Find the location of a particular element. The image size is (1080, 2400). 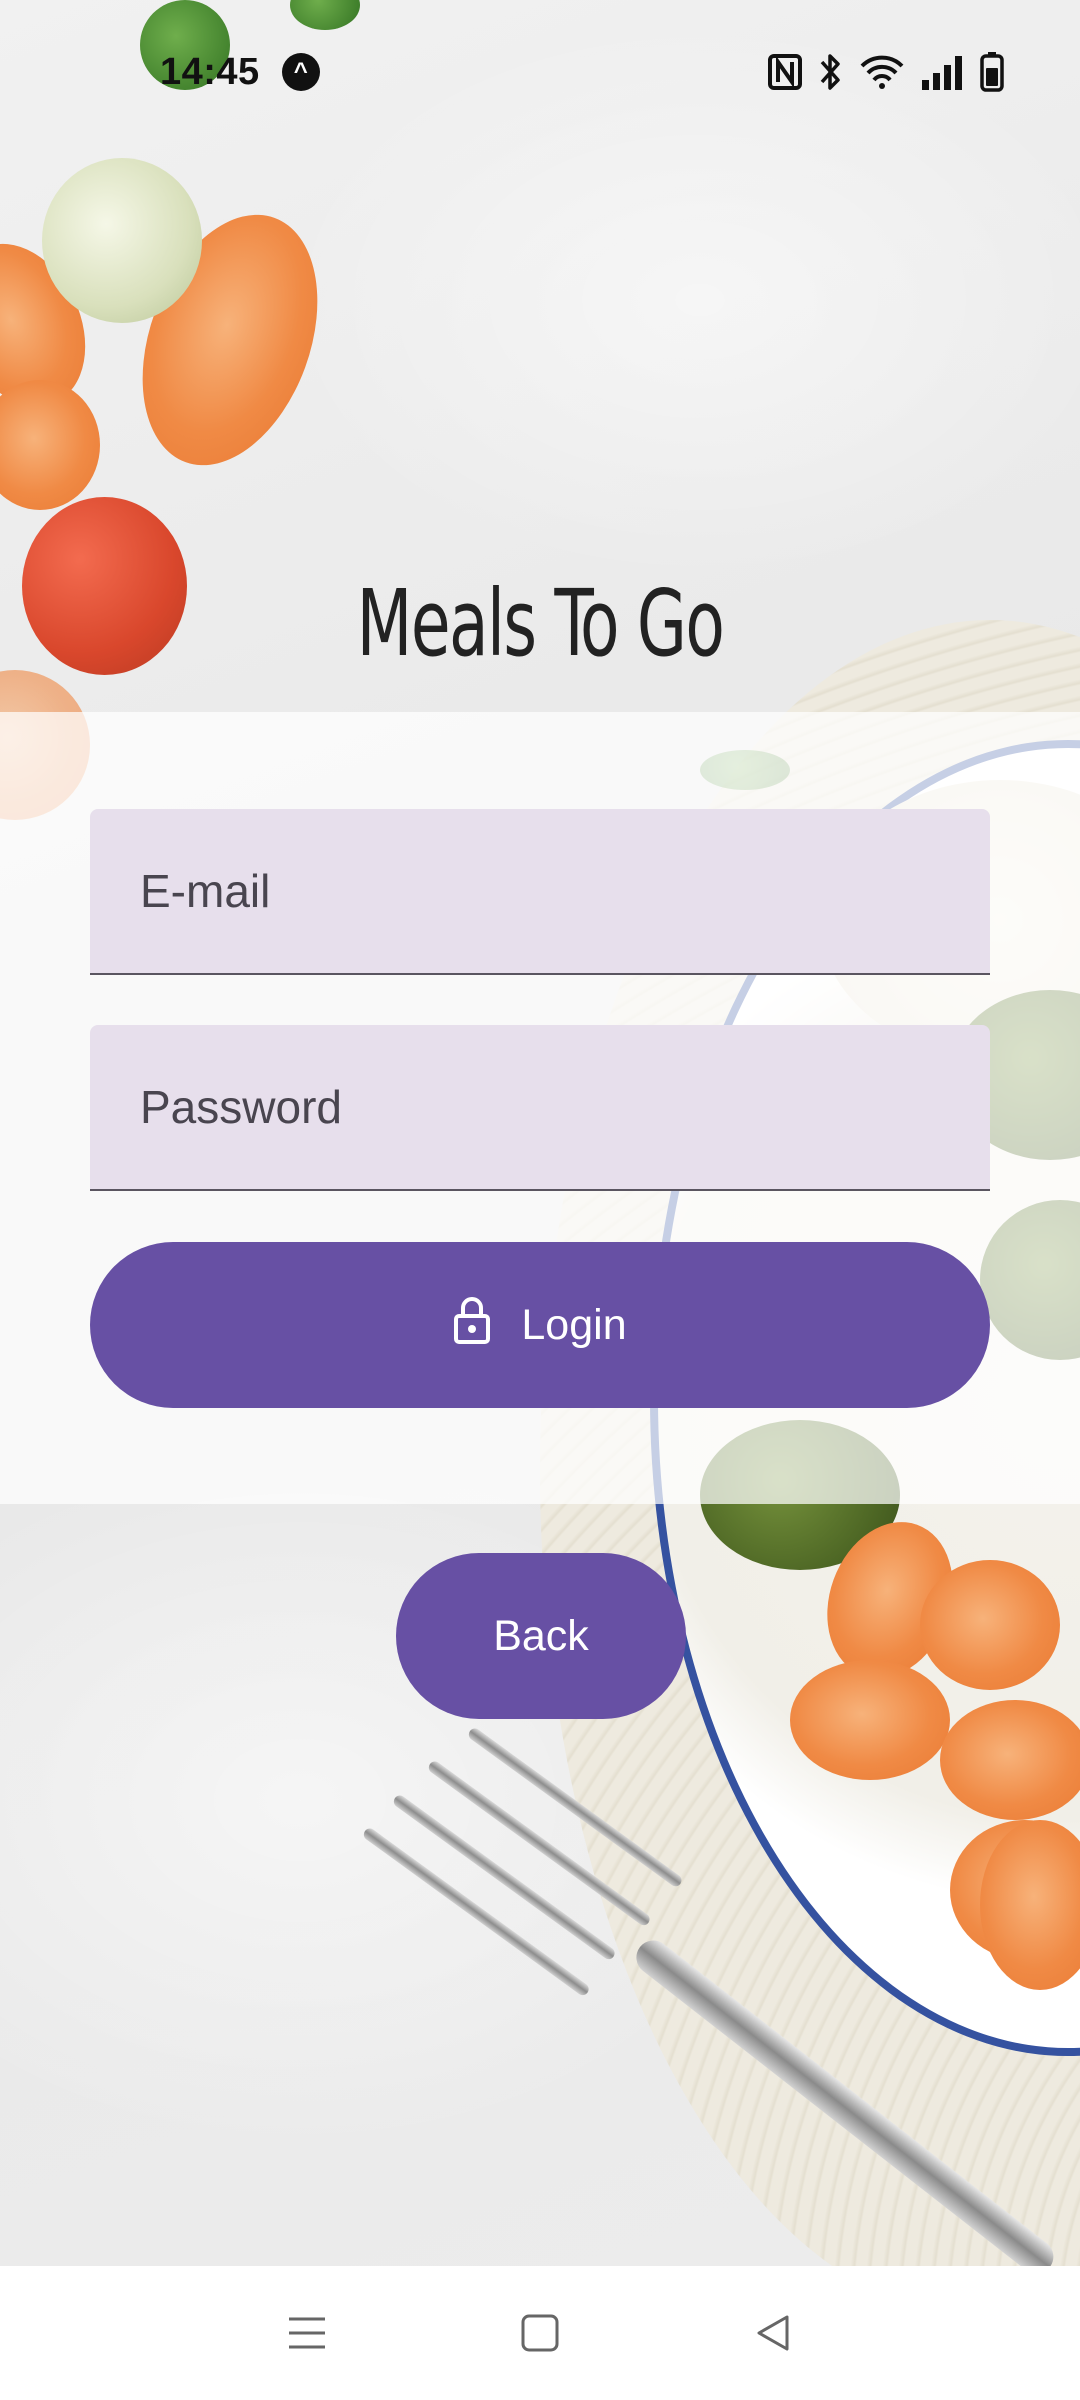

nfc-icon is located at coordinates (785, 72).